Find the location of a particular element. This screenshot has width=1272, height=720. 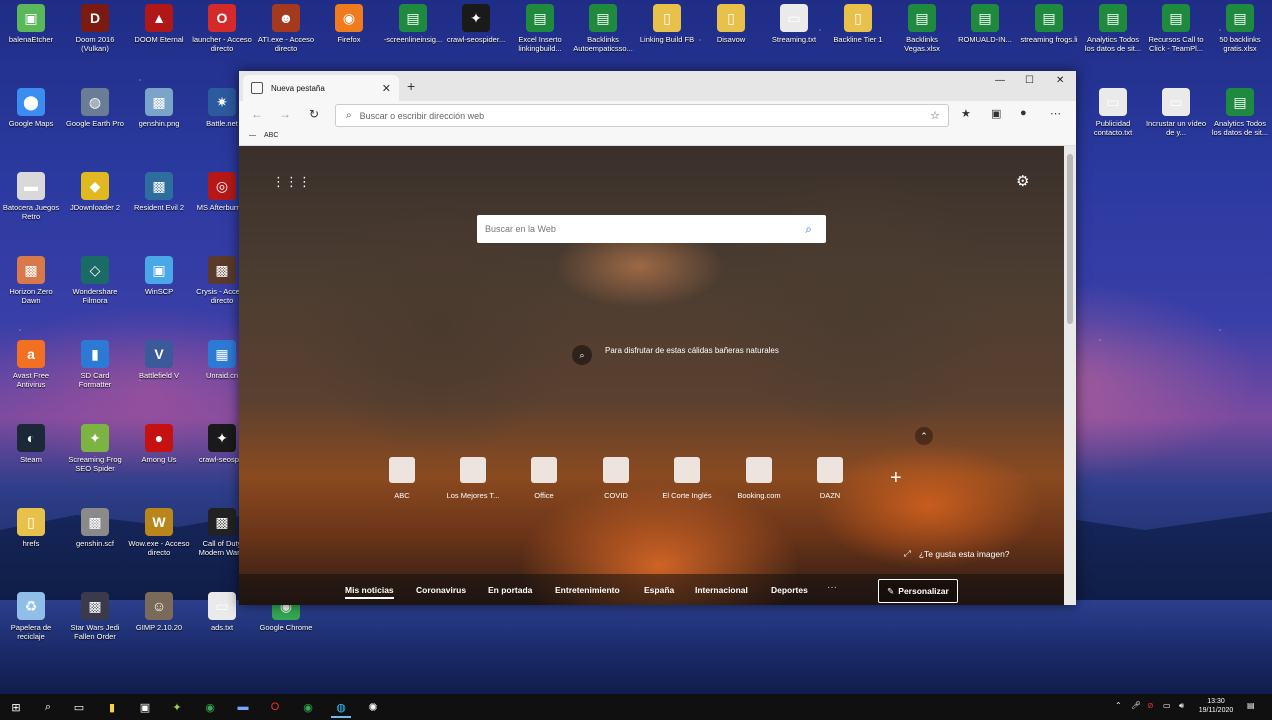

network-icon: ▭ is located at coordinates (1167, 705).